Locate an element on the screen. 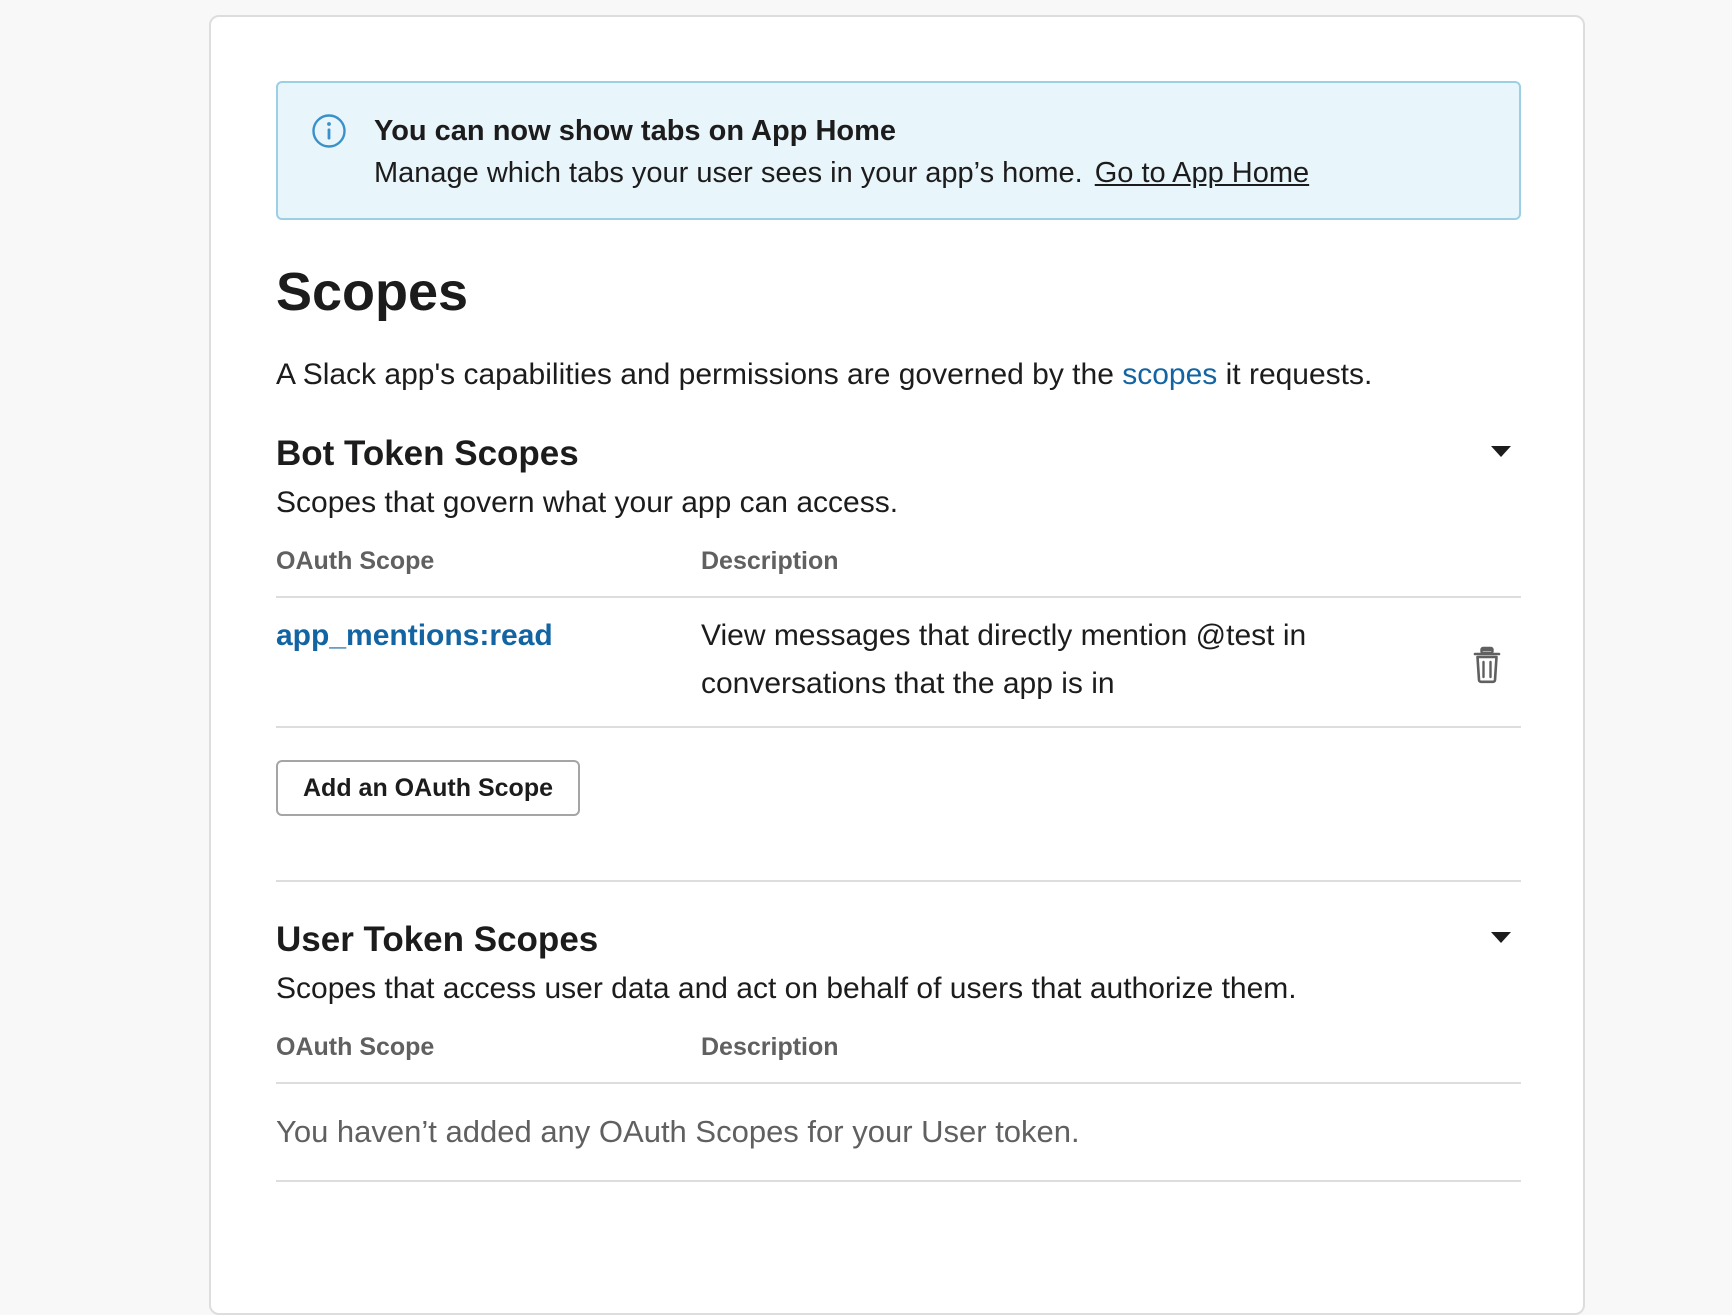 The image size is (1732, 1315). delete-scope-trash-icon is located at coordinates (1487, 665).